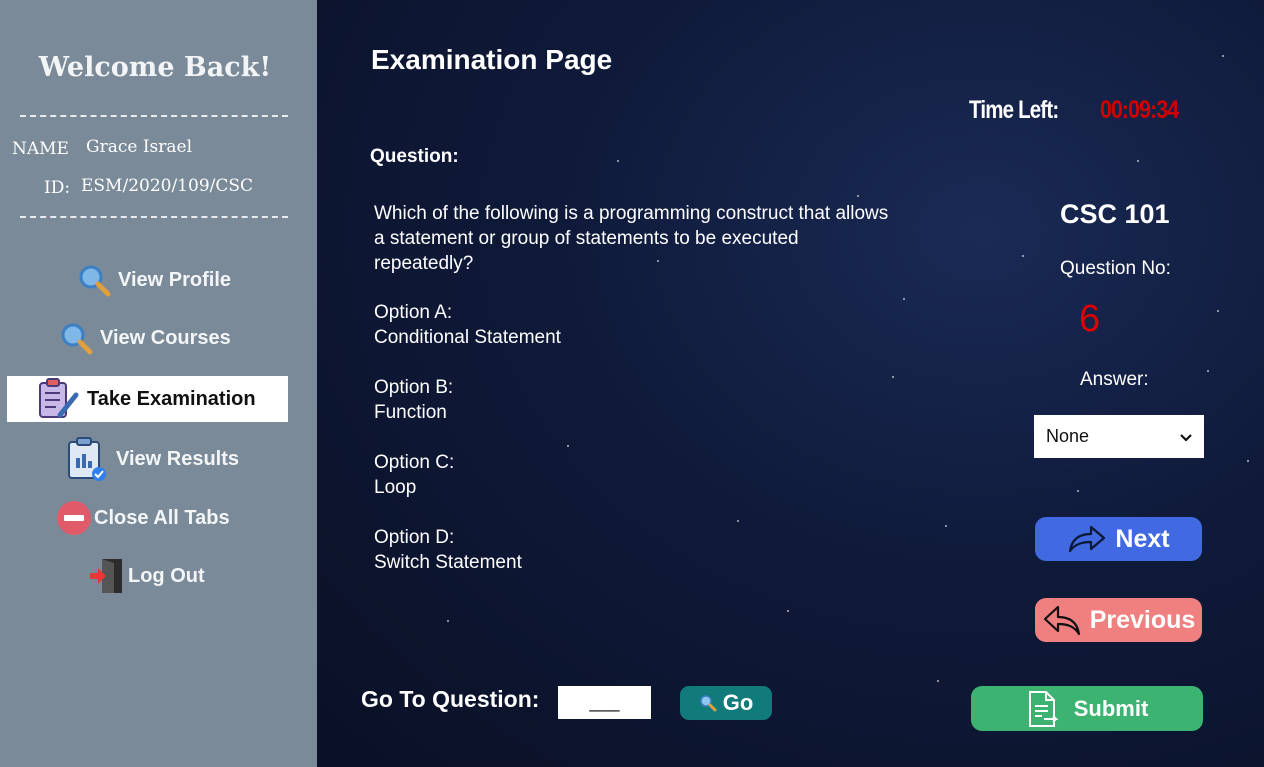 This screenshot has height=767, width=1264. I want to click on sidebar-item-label: View Results, so click(178, 458).